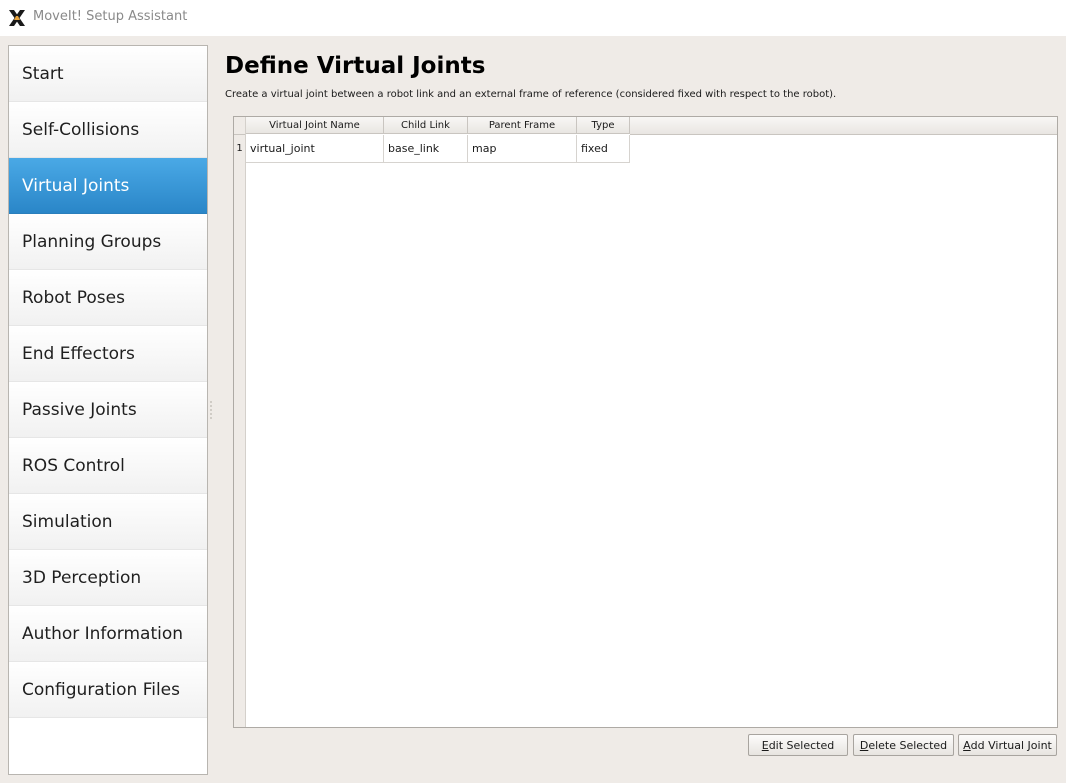  Describe the element at coordinates (426, 149) in the screenshot. I see `table-cell-child-link: base_link` at that location.